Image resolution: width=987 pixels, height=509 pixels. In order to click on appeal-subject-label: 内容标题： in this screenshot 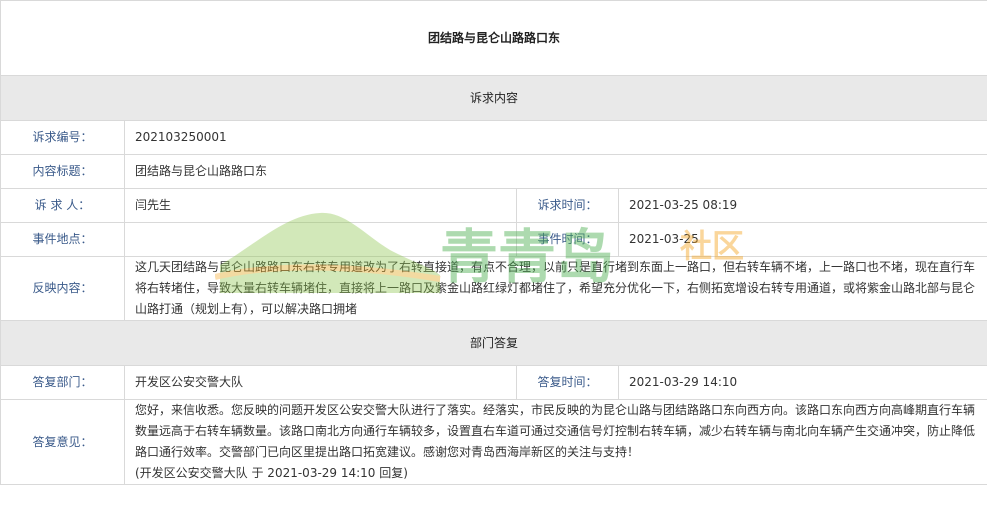, I will do `click(62, 171)`.